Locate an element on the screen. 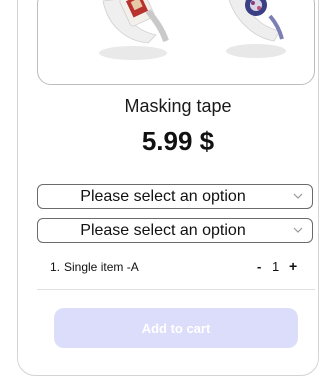  product-price: 5.99 $ is located at coordinates (178, 141).